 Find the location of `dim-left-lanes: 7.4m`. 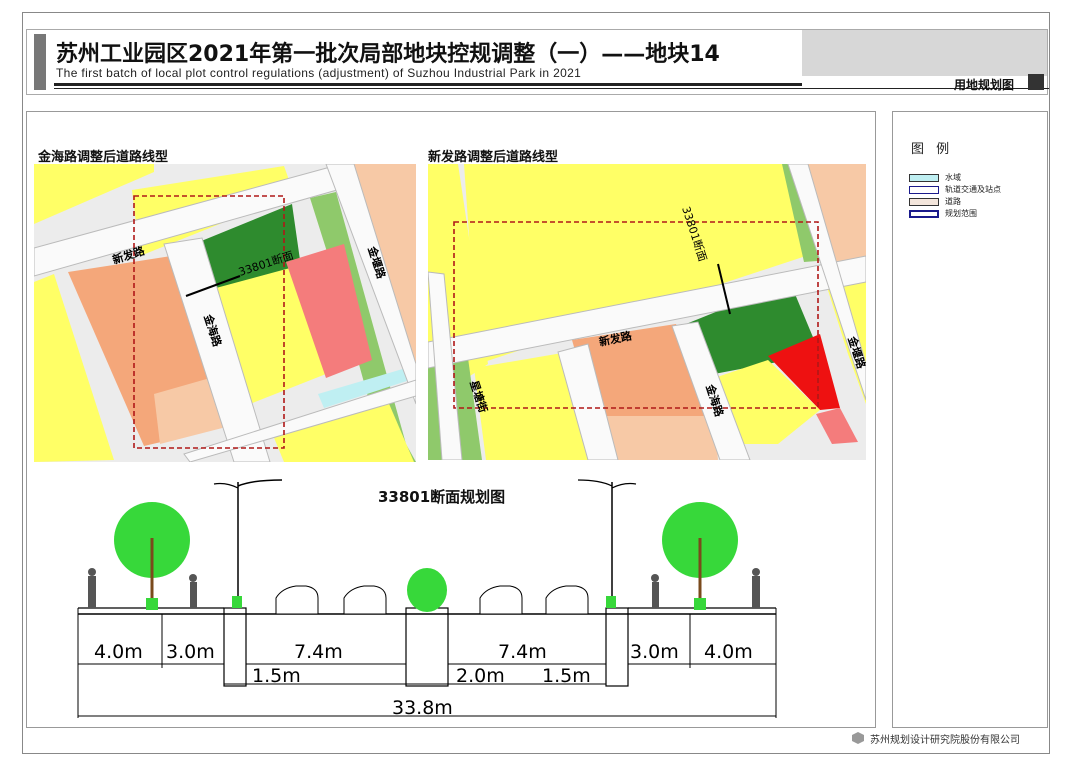

dim-left-lanes: 7.4m is located at coordinates (318, 652).